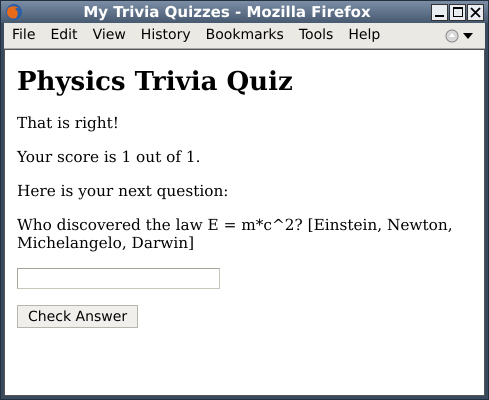 The image size is (489, 400). I want to click on dropdown-arrow-icon, so click(468, 35).